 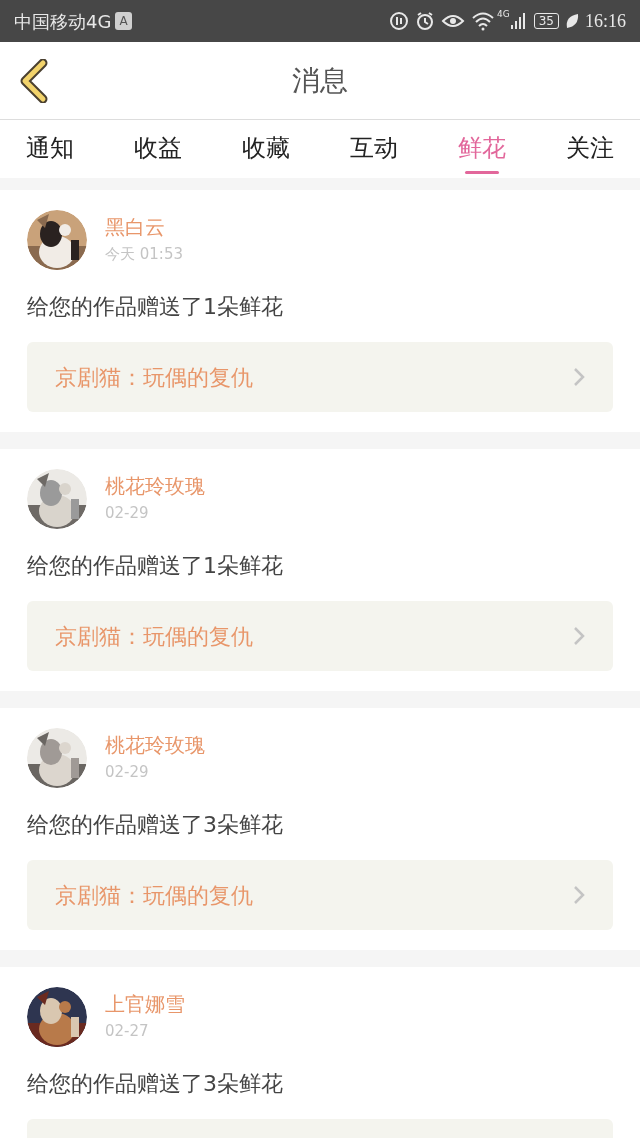 I want to click on signal-icon, so click(x=517, y=21).